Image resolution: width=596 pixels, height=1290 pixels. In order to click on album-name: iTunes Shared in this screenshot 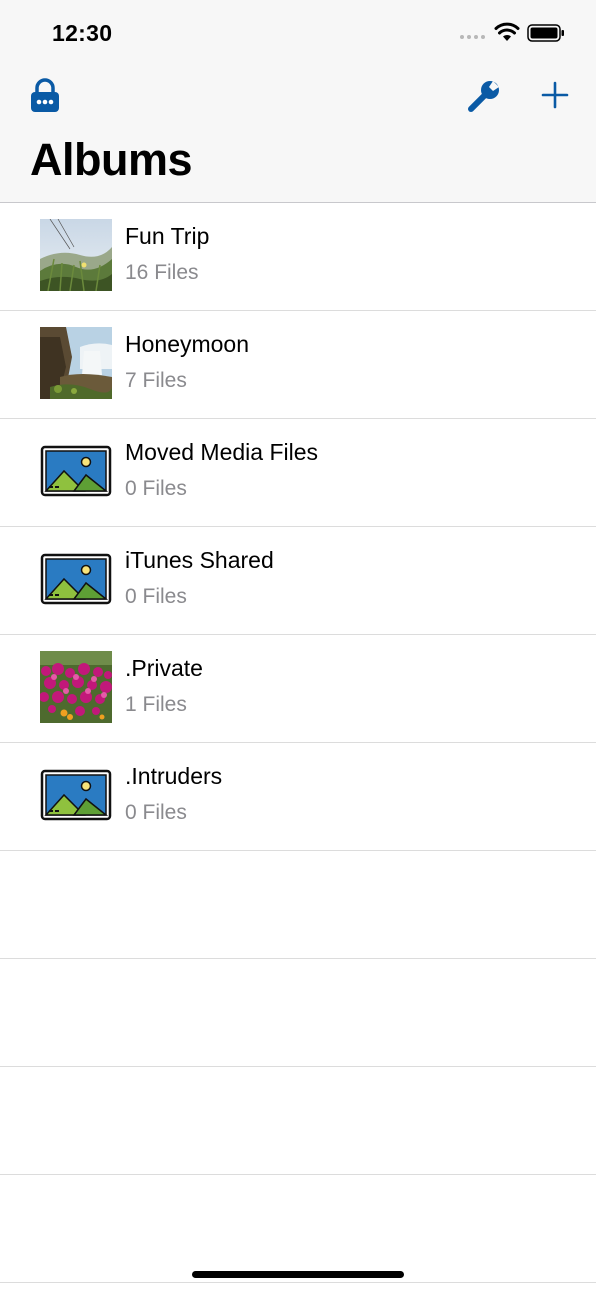, I will do `click(199, 560)`.